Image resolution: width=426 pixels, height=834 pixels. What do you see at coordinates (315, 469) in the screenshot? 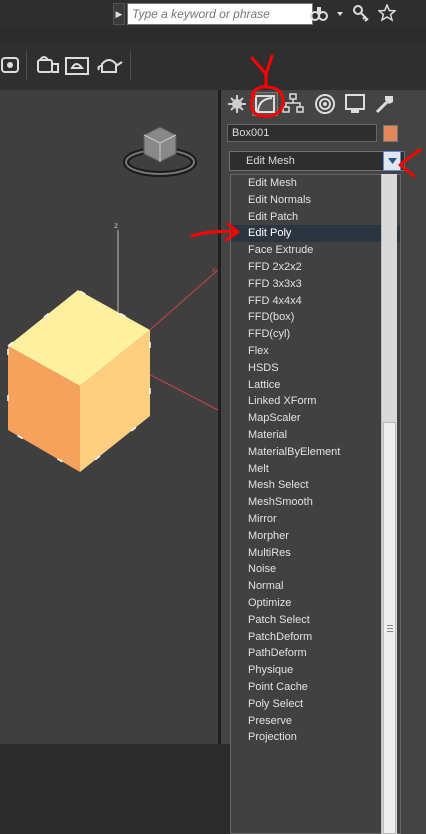
I see `modifier-list-item: Melt` at bounding box center [315, 469].